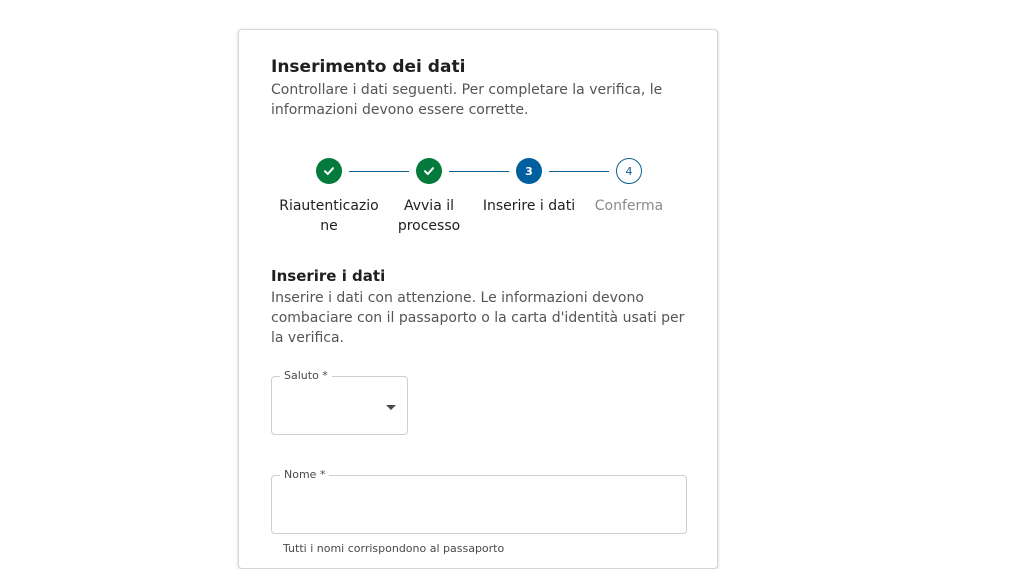  I want to click on step-number-badge: 3, so click(529, 171).